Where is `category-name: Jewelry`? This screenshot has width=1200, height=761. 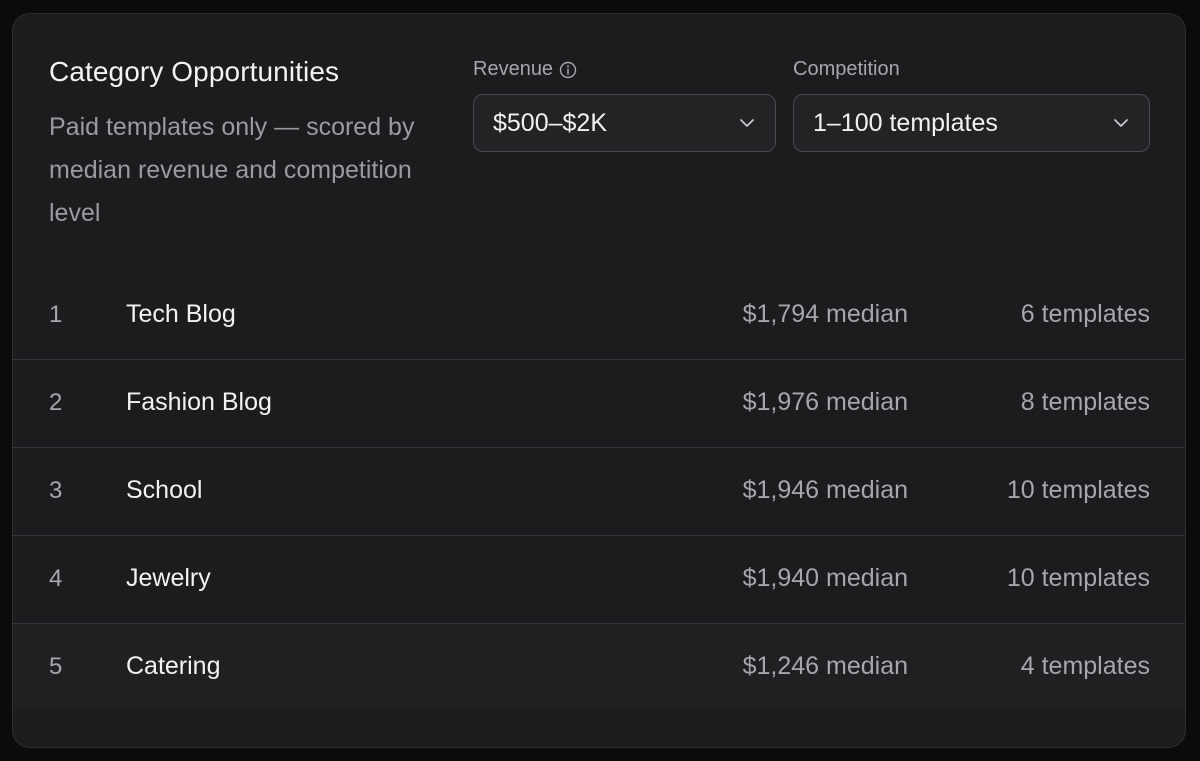 category-name: Jewelry is located at coordinates (168, 578).